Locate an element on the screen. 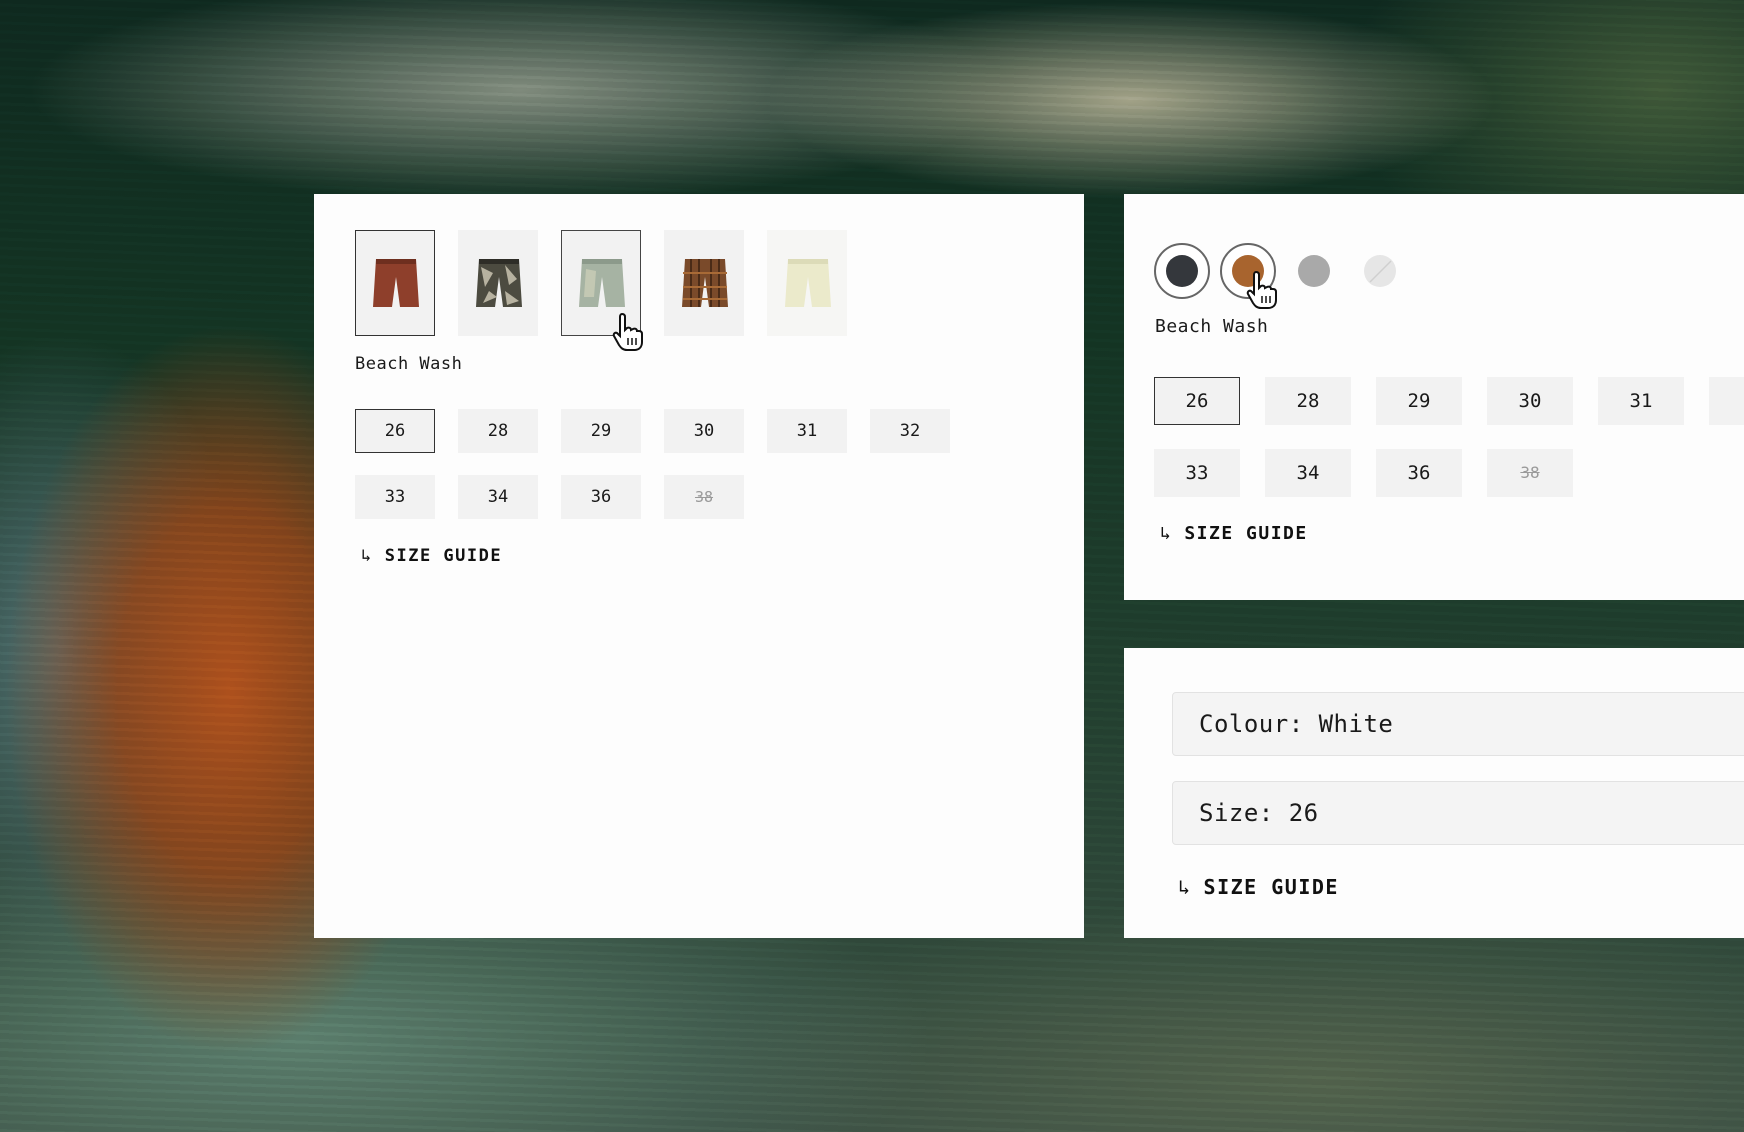 This screenshot has height=1132, width=1744. unavailable-slash-icon is located at coordinates (1380, 271).